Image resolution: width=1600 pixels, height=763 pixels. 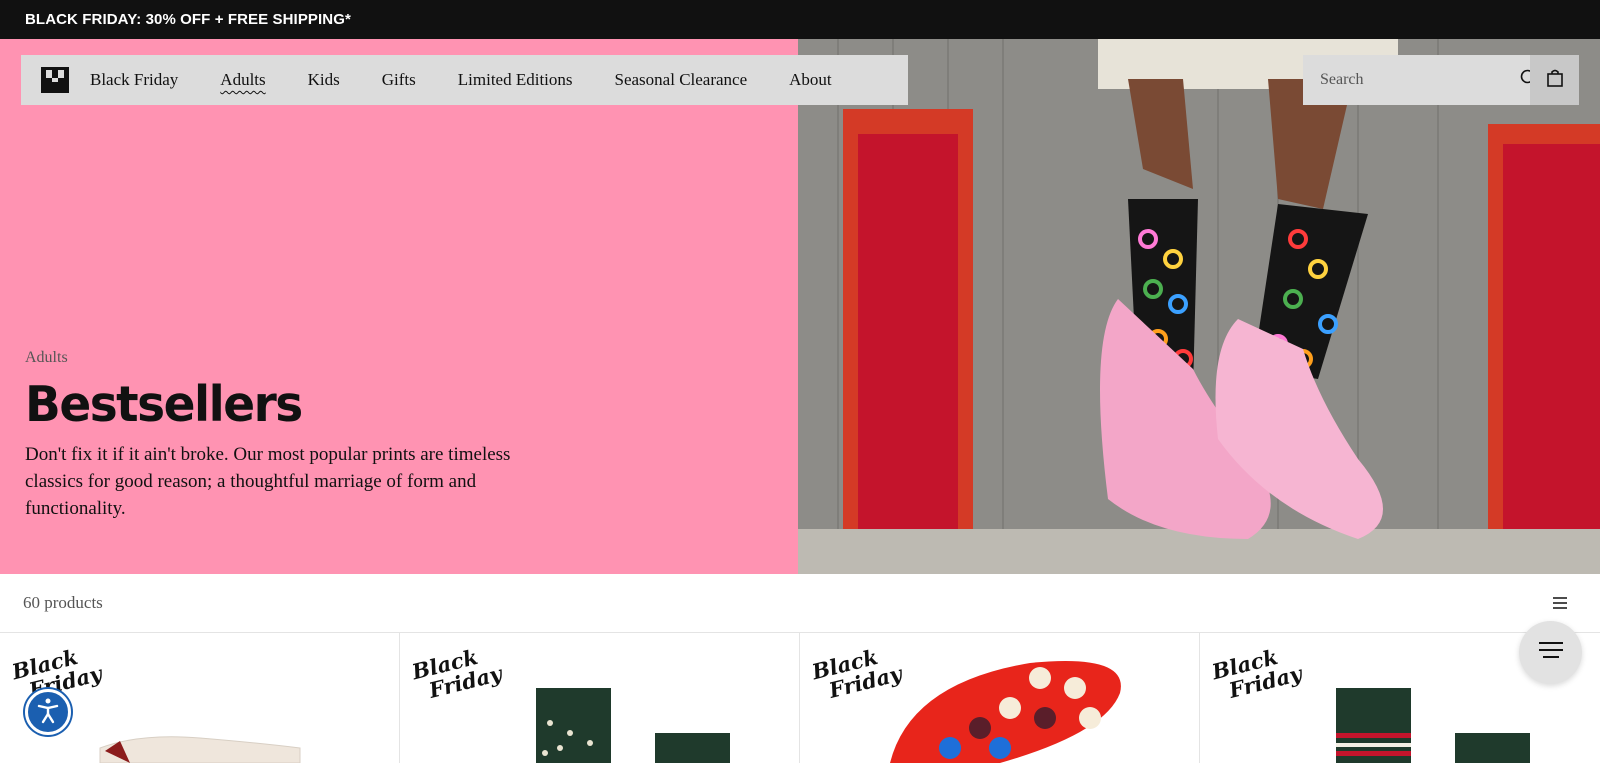 What do you see at coordinates (63, 602) in the screenshot?
I see `product-count: 60 products` at bounding box center [63, 602].